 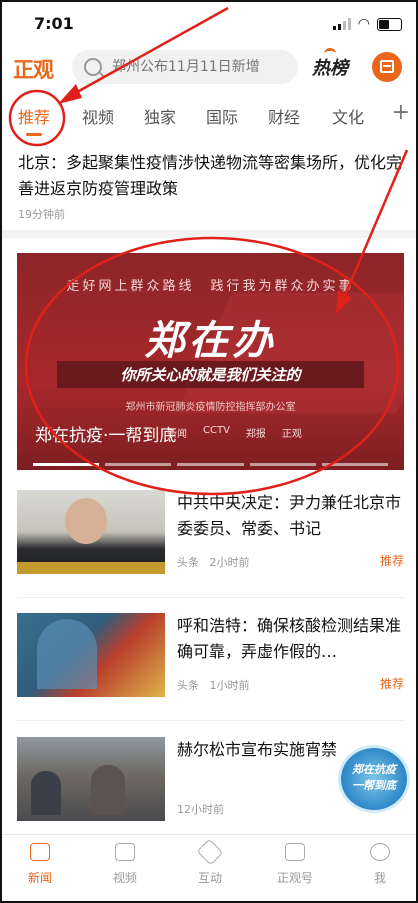 What do you see at coordinates (380, 864) in the screenshot?
I see `nav-me: 我` at bounding box center [380, 864].